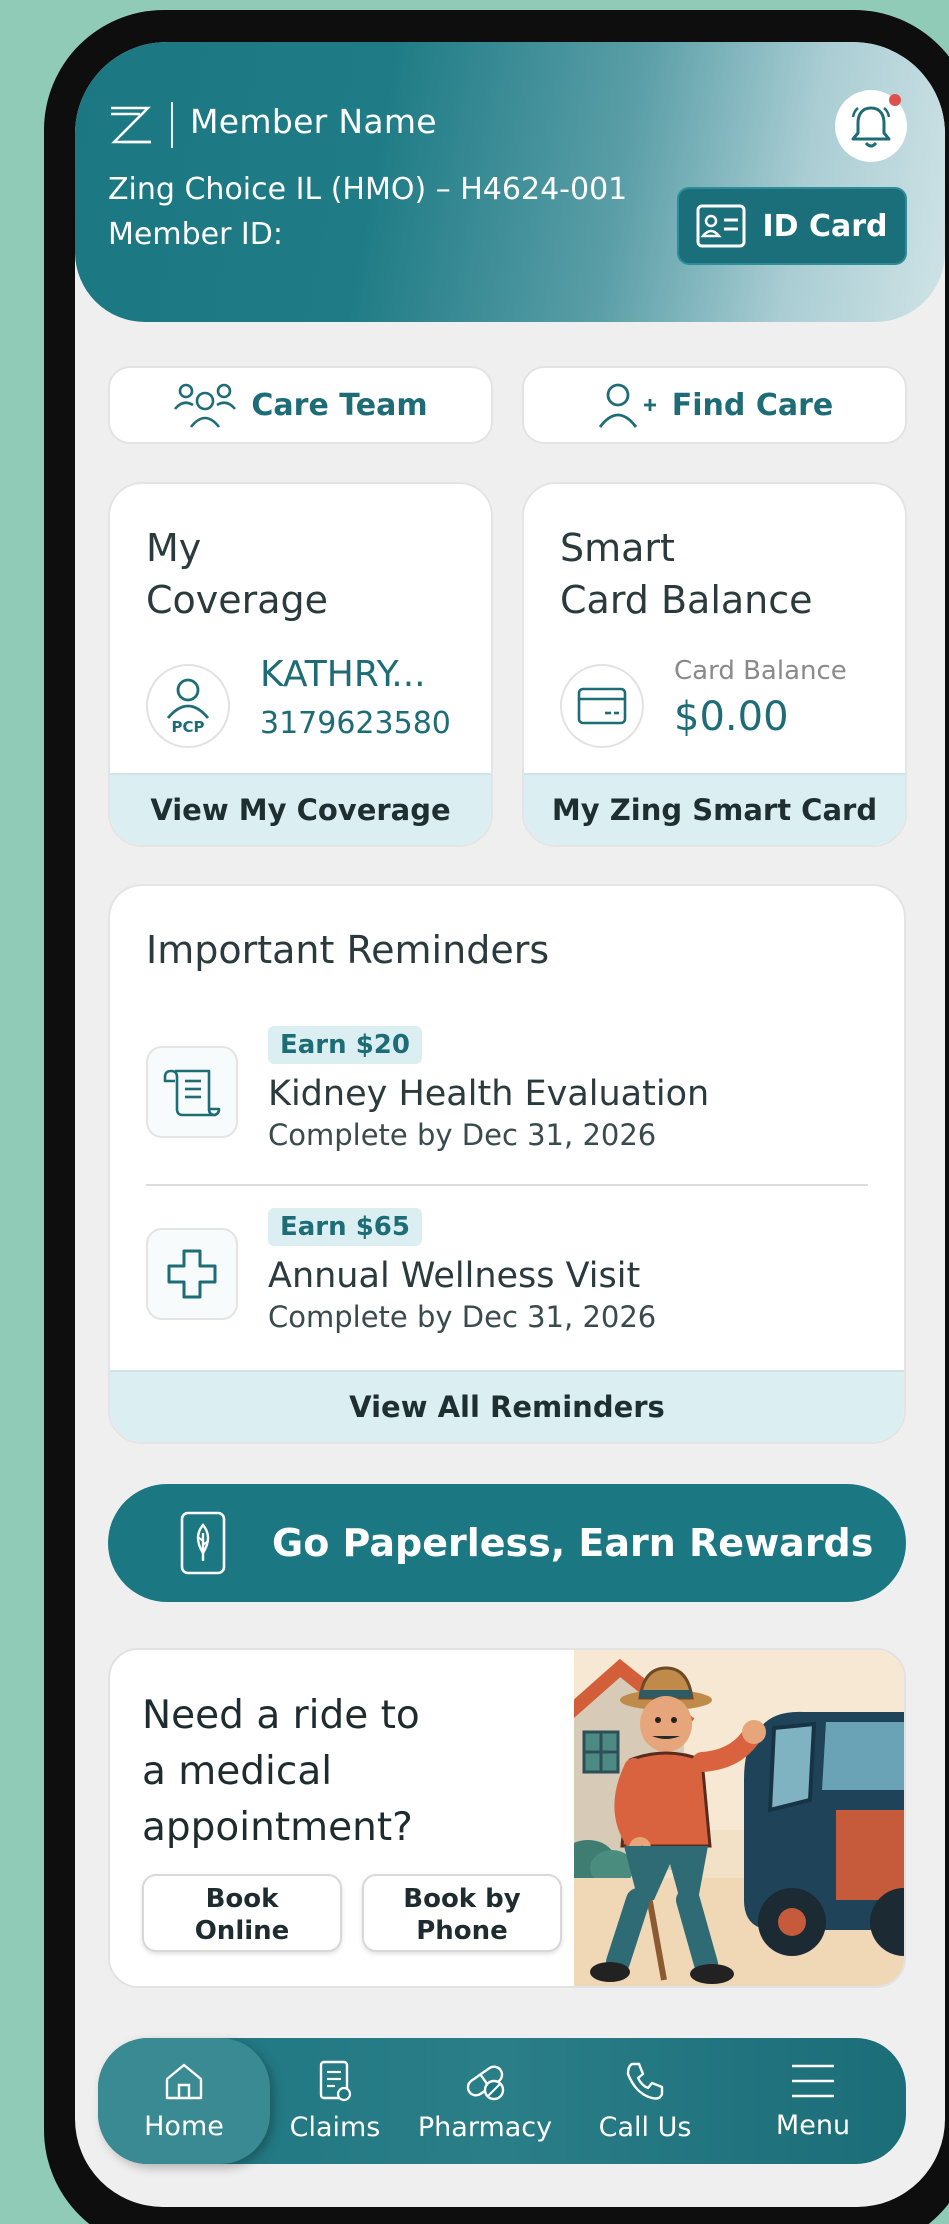  I want to click on id-card-label: ID Card, so click(825, 226).